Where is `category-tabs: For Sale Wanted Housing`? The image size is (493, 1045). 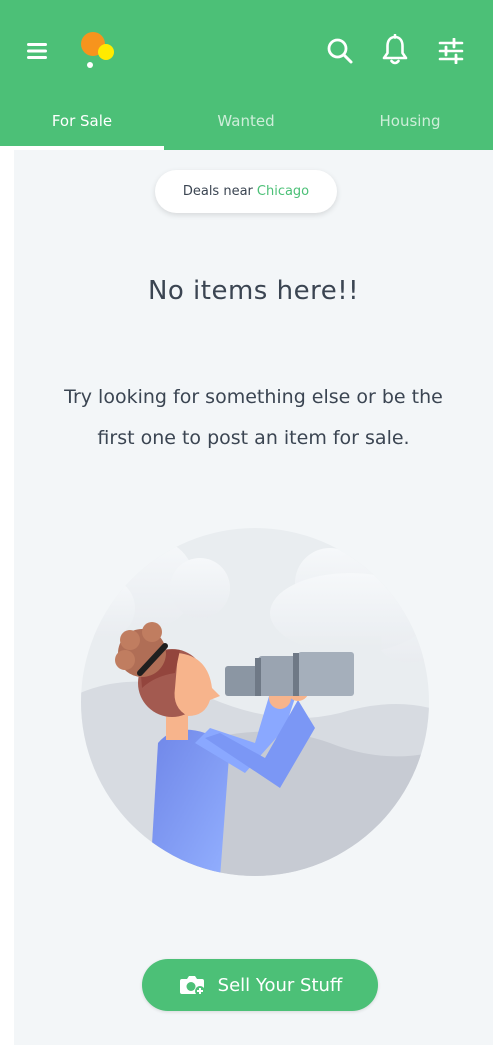 category-tabs: For Sale Wanted Housing is located at coordinates (246, 124).